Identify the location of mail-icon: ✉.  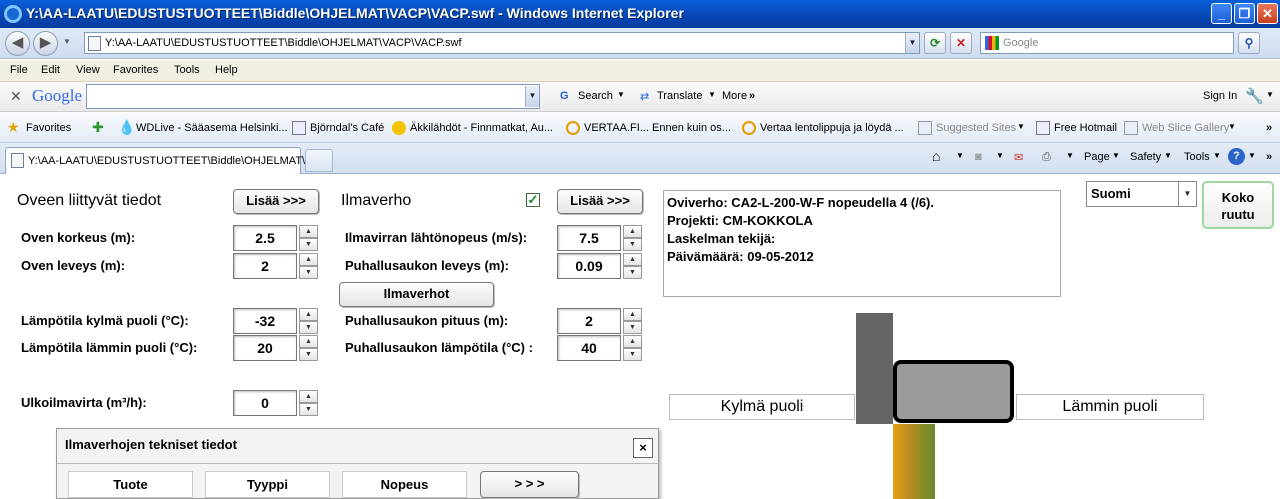
(1018, 157).